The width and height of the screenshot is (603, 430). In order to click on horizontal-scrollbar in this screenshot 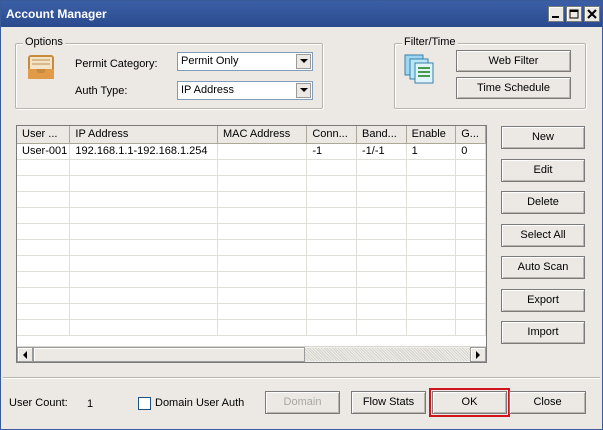, I will do `click(251, 354)`.